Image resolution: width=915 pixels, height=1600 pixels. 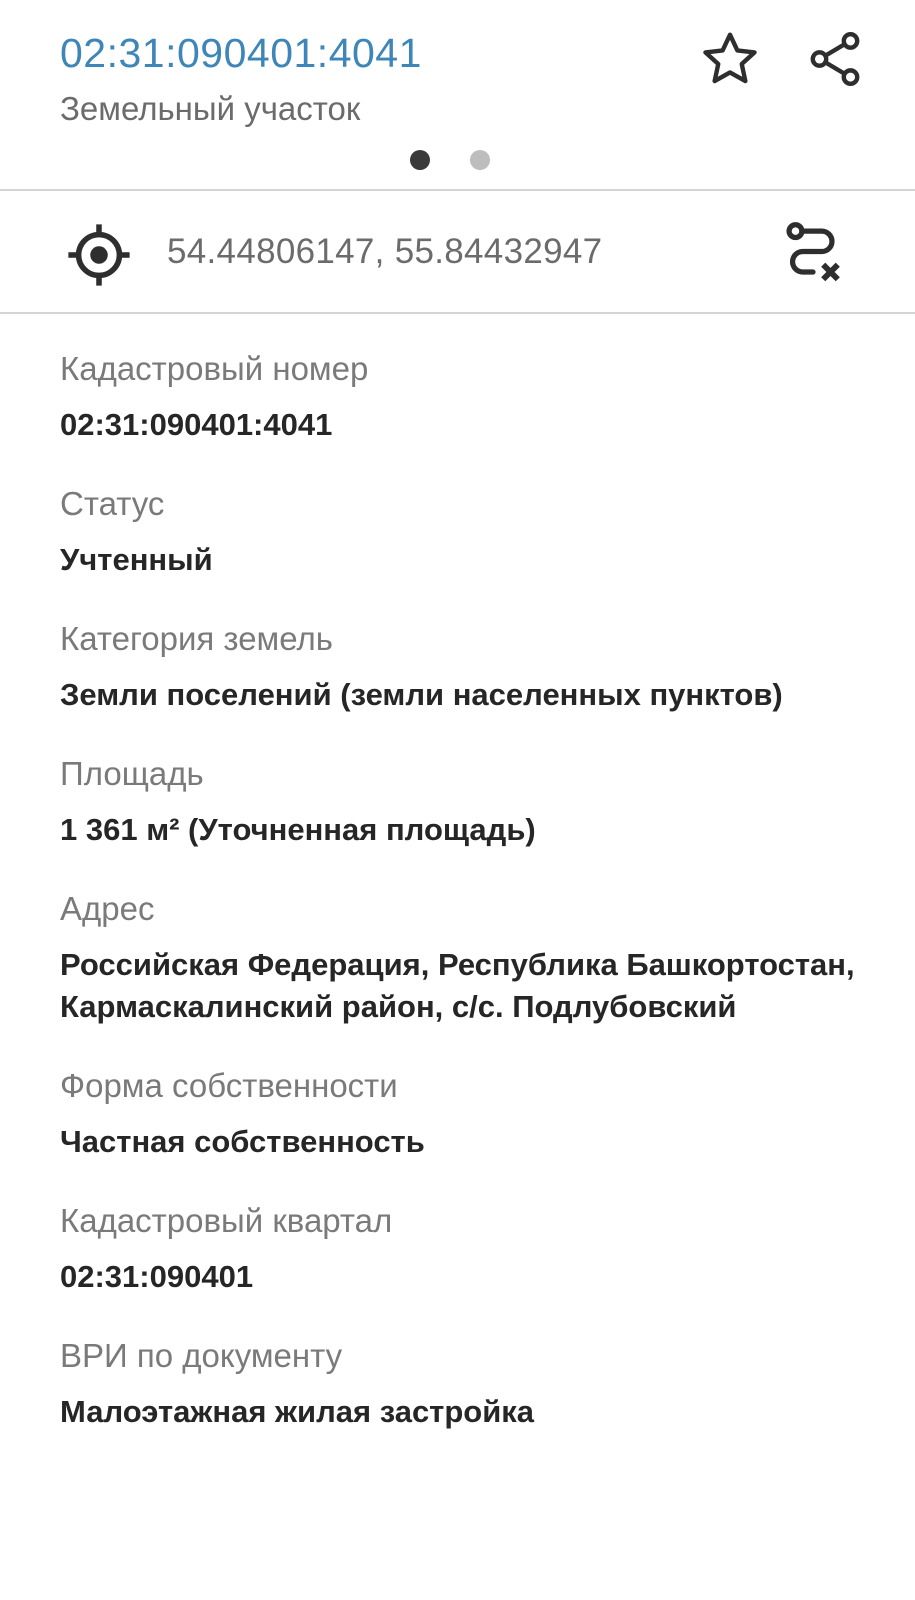 I want to click on field-cadastral-quarter: Кадастровый квартал 02:31:090401, so click(x=470, y=1249).